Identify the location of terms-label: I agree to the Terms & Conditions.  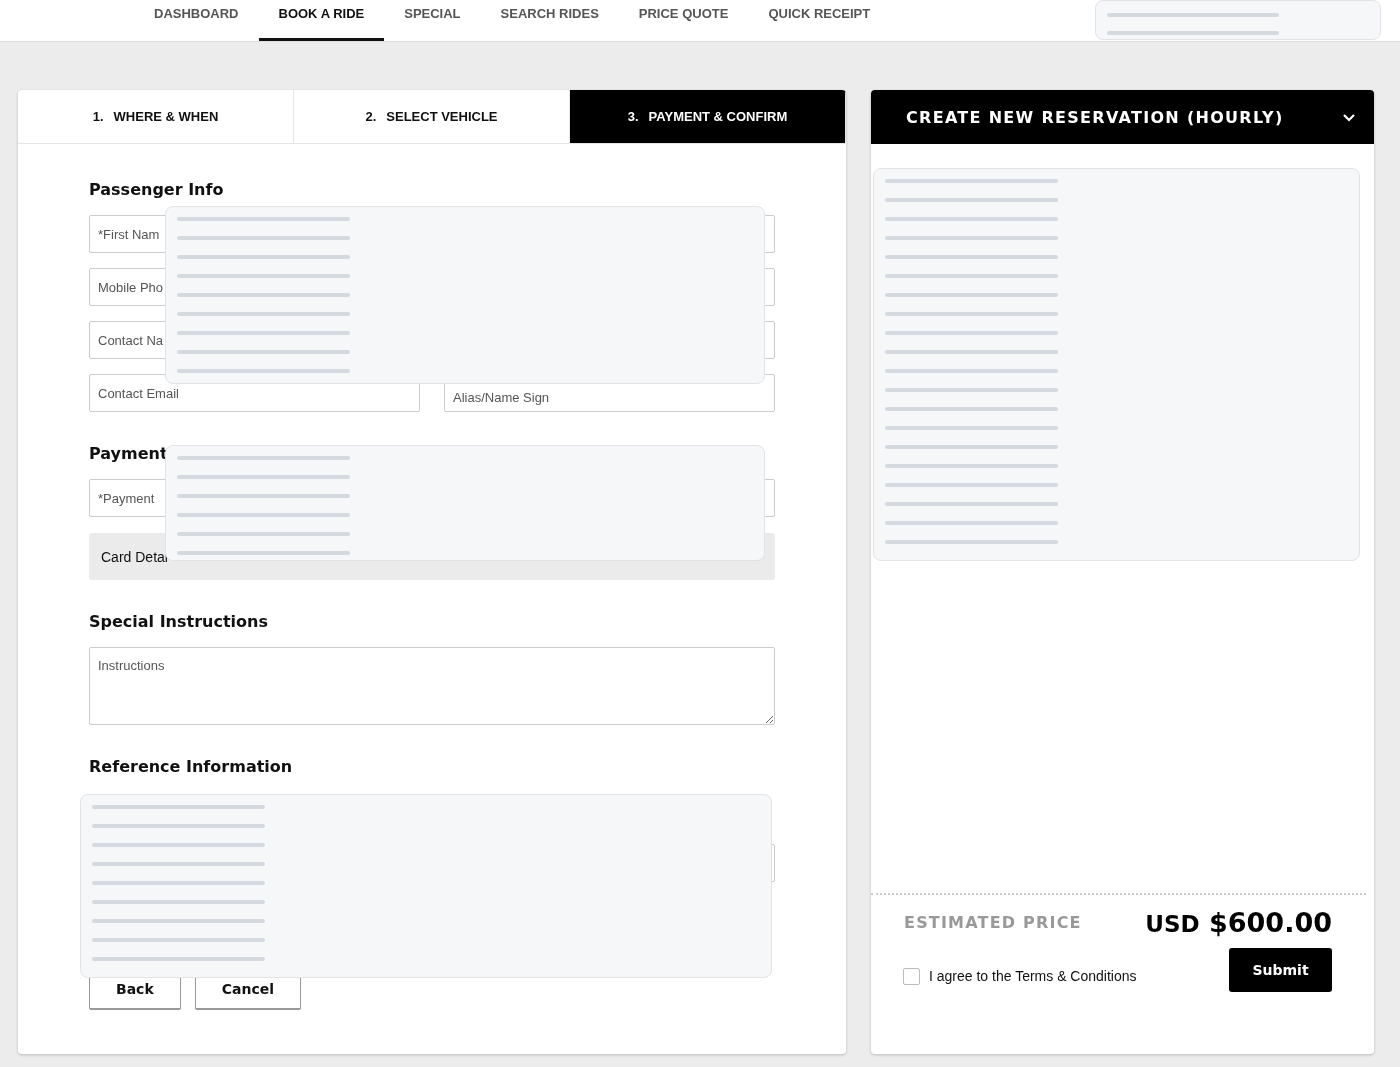
(1033, 976).